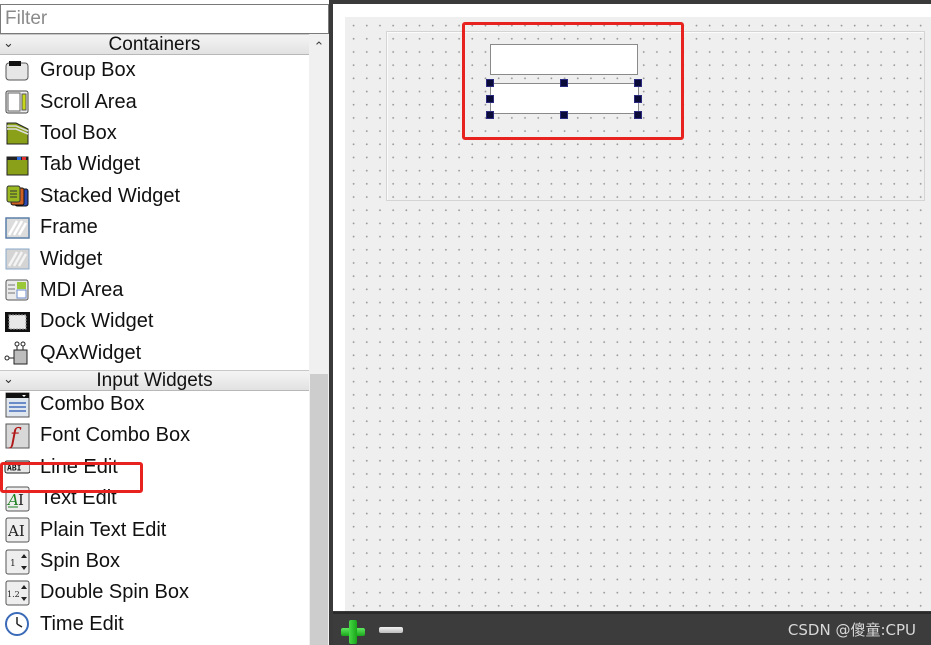 The height and width of the screenshot is (645, 931). I want to click on widget-item-label: Scroll Area, so click(88, 101).